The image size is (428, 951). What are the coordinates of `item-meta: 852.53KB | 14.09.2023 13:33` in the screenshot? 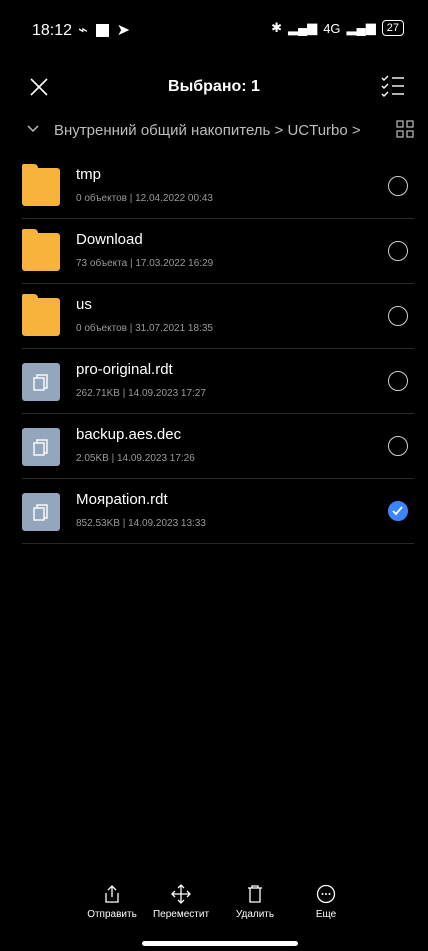 It's located at (141, 523).